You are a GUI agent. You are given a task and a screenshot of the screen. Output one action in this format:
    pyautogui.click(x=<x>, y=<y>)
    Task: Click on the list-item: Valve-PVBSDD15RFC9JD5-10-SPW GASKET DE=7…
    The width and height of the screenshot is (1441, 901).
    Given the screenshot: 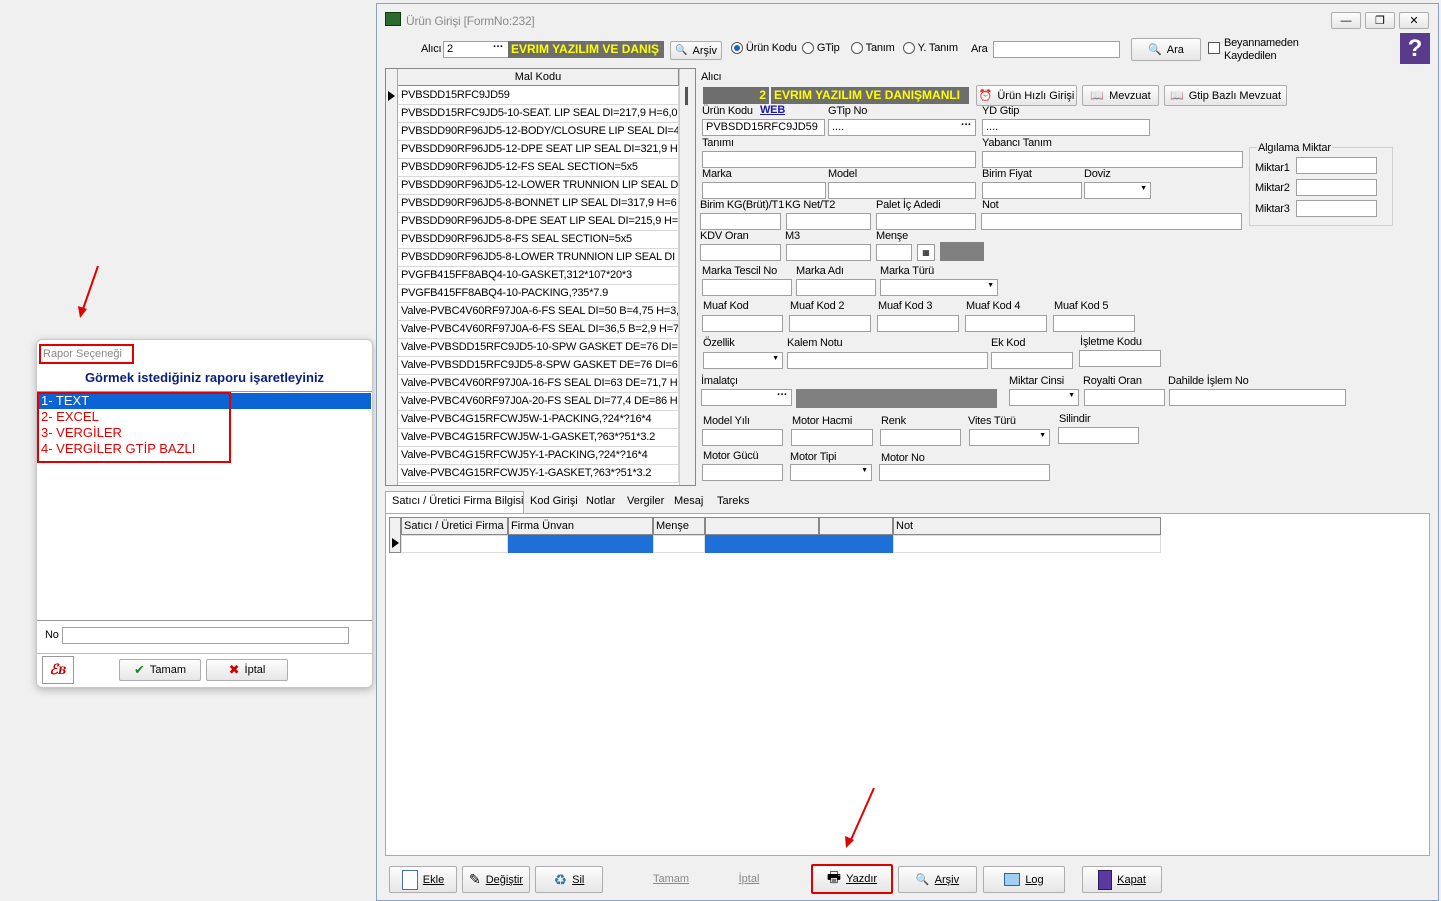 What is the action you would take?
    pyautogui.click(x=538, y=348)
    